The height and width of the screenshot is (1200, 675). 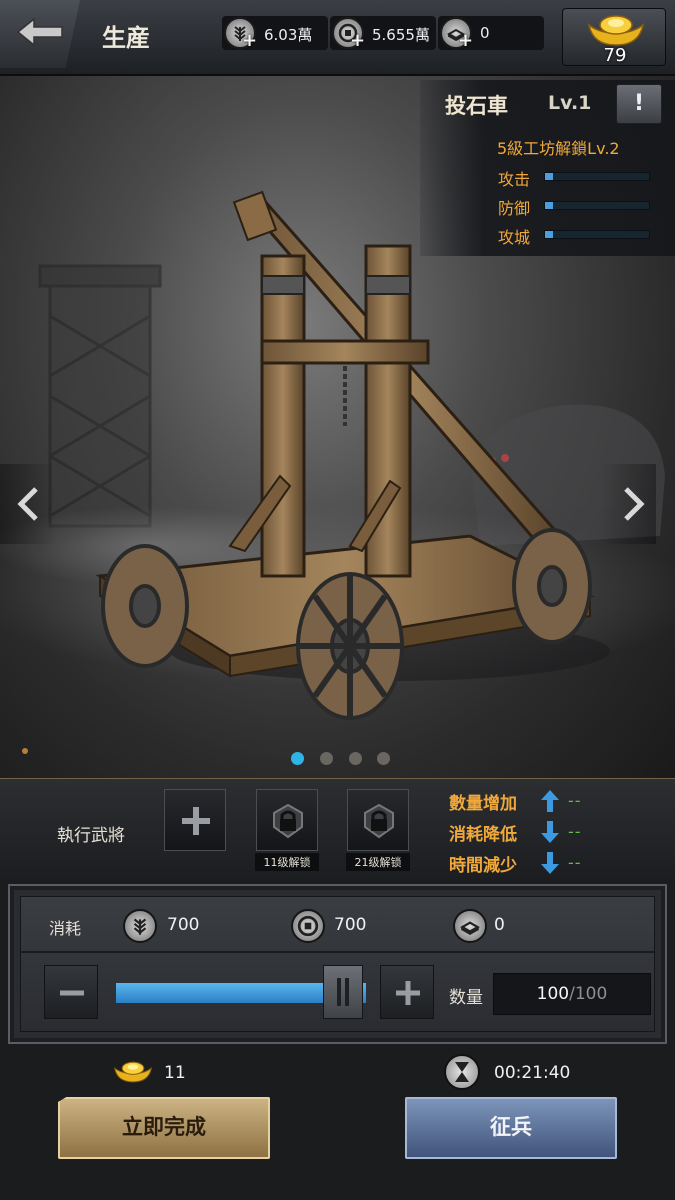 What do you see at coordinates (514, 237) in the screenshot?
I see `stat-label-siege: 攻城` at bounding box center [514, 237].